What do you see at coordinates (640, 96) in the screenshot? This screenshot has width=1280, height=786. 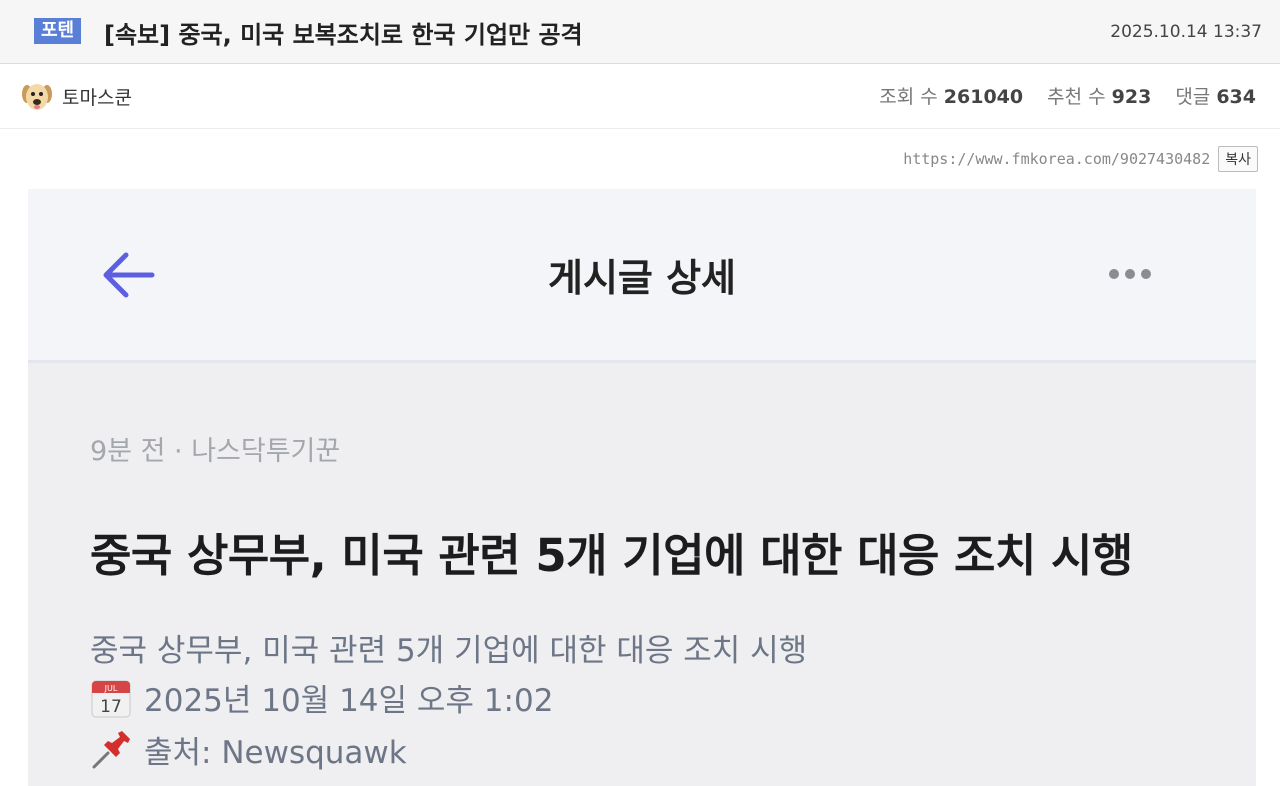 I see `author-row: 토마스쿤 조회 수 261040 추천 수 923 댓글 634` at bounding box center [640, 96].